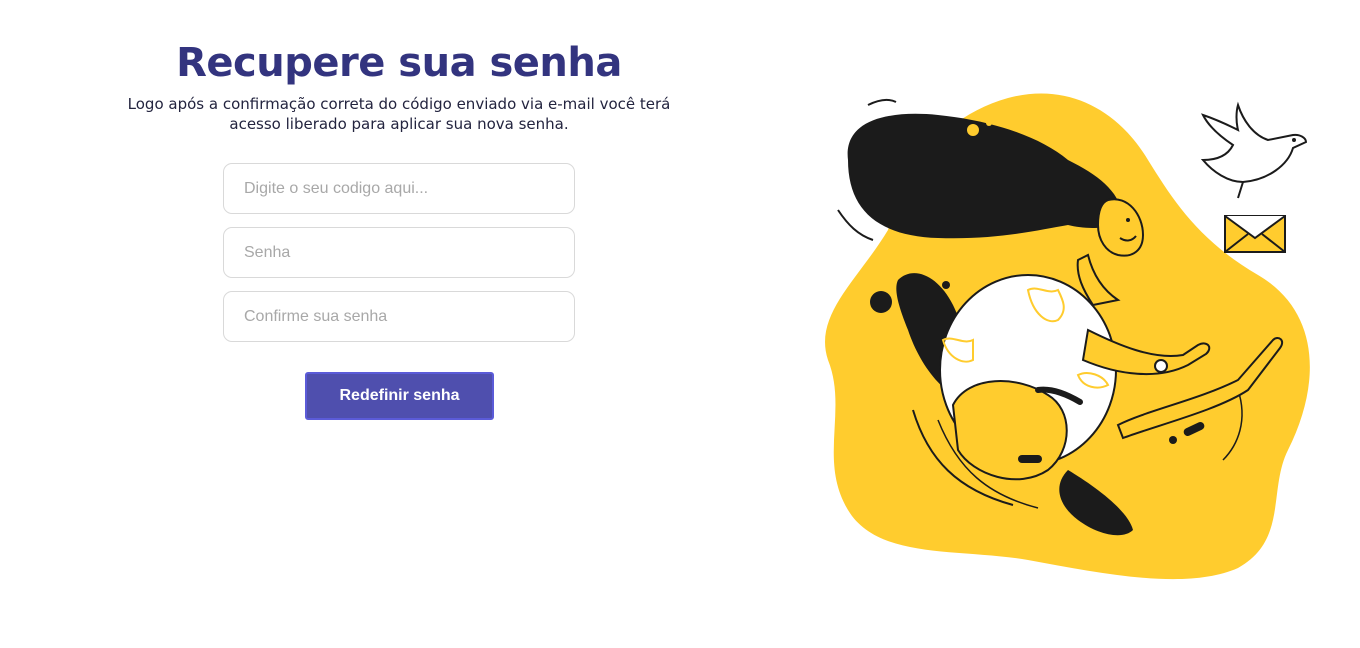 The width and height of the screenshot is (1360, 648). Describe the element at coordinates (399, 188) in the screenshot. I see `code-input` at that location.